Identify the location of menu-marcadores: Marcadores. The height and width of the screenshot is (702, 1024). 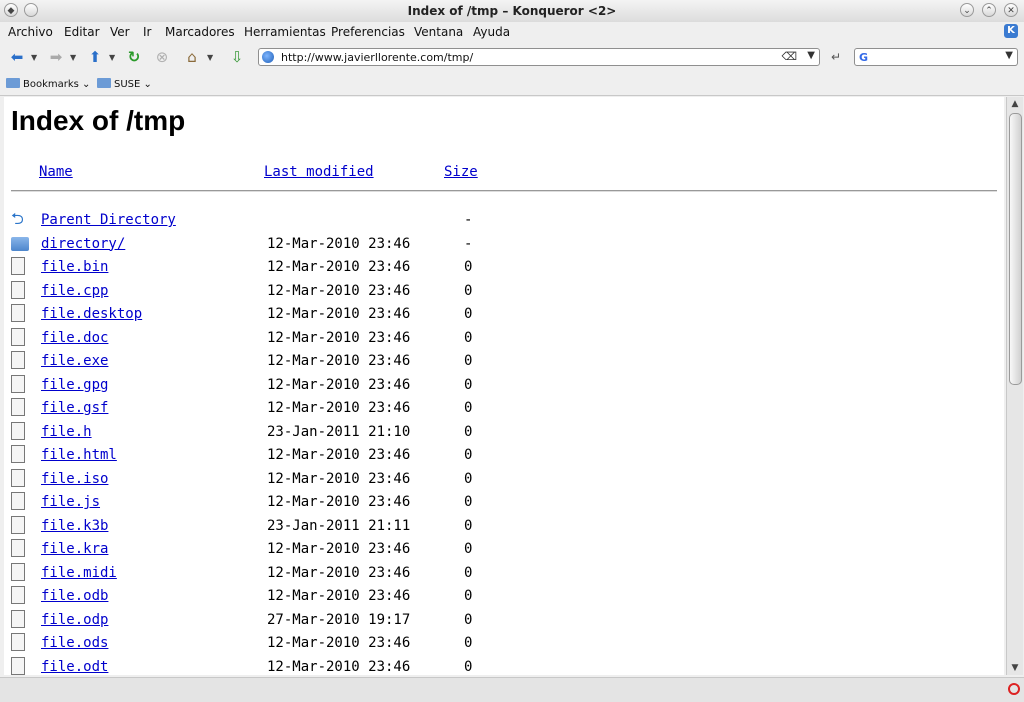
(200, 32).